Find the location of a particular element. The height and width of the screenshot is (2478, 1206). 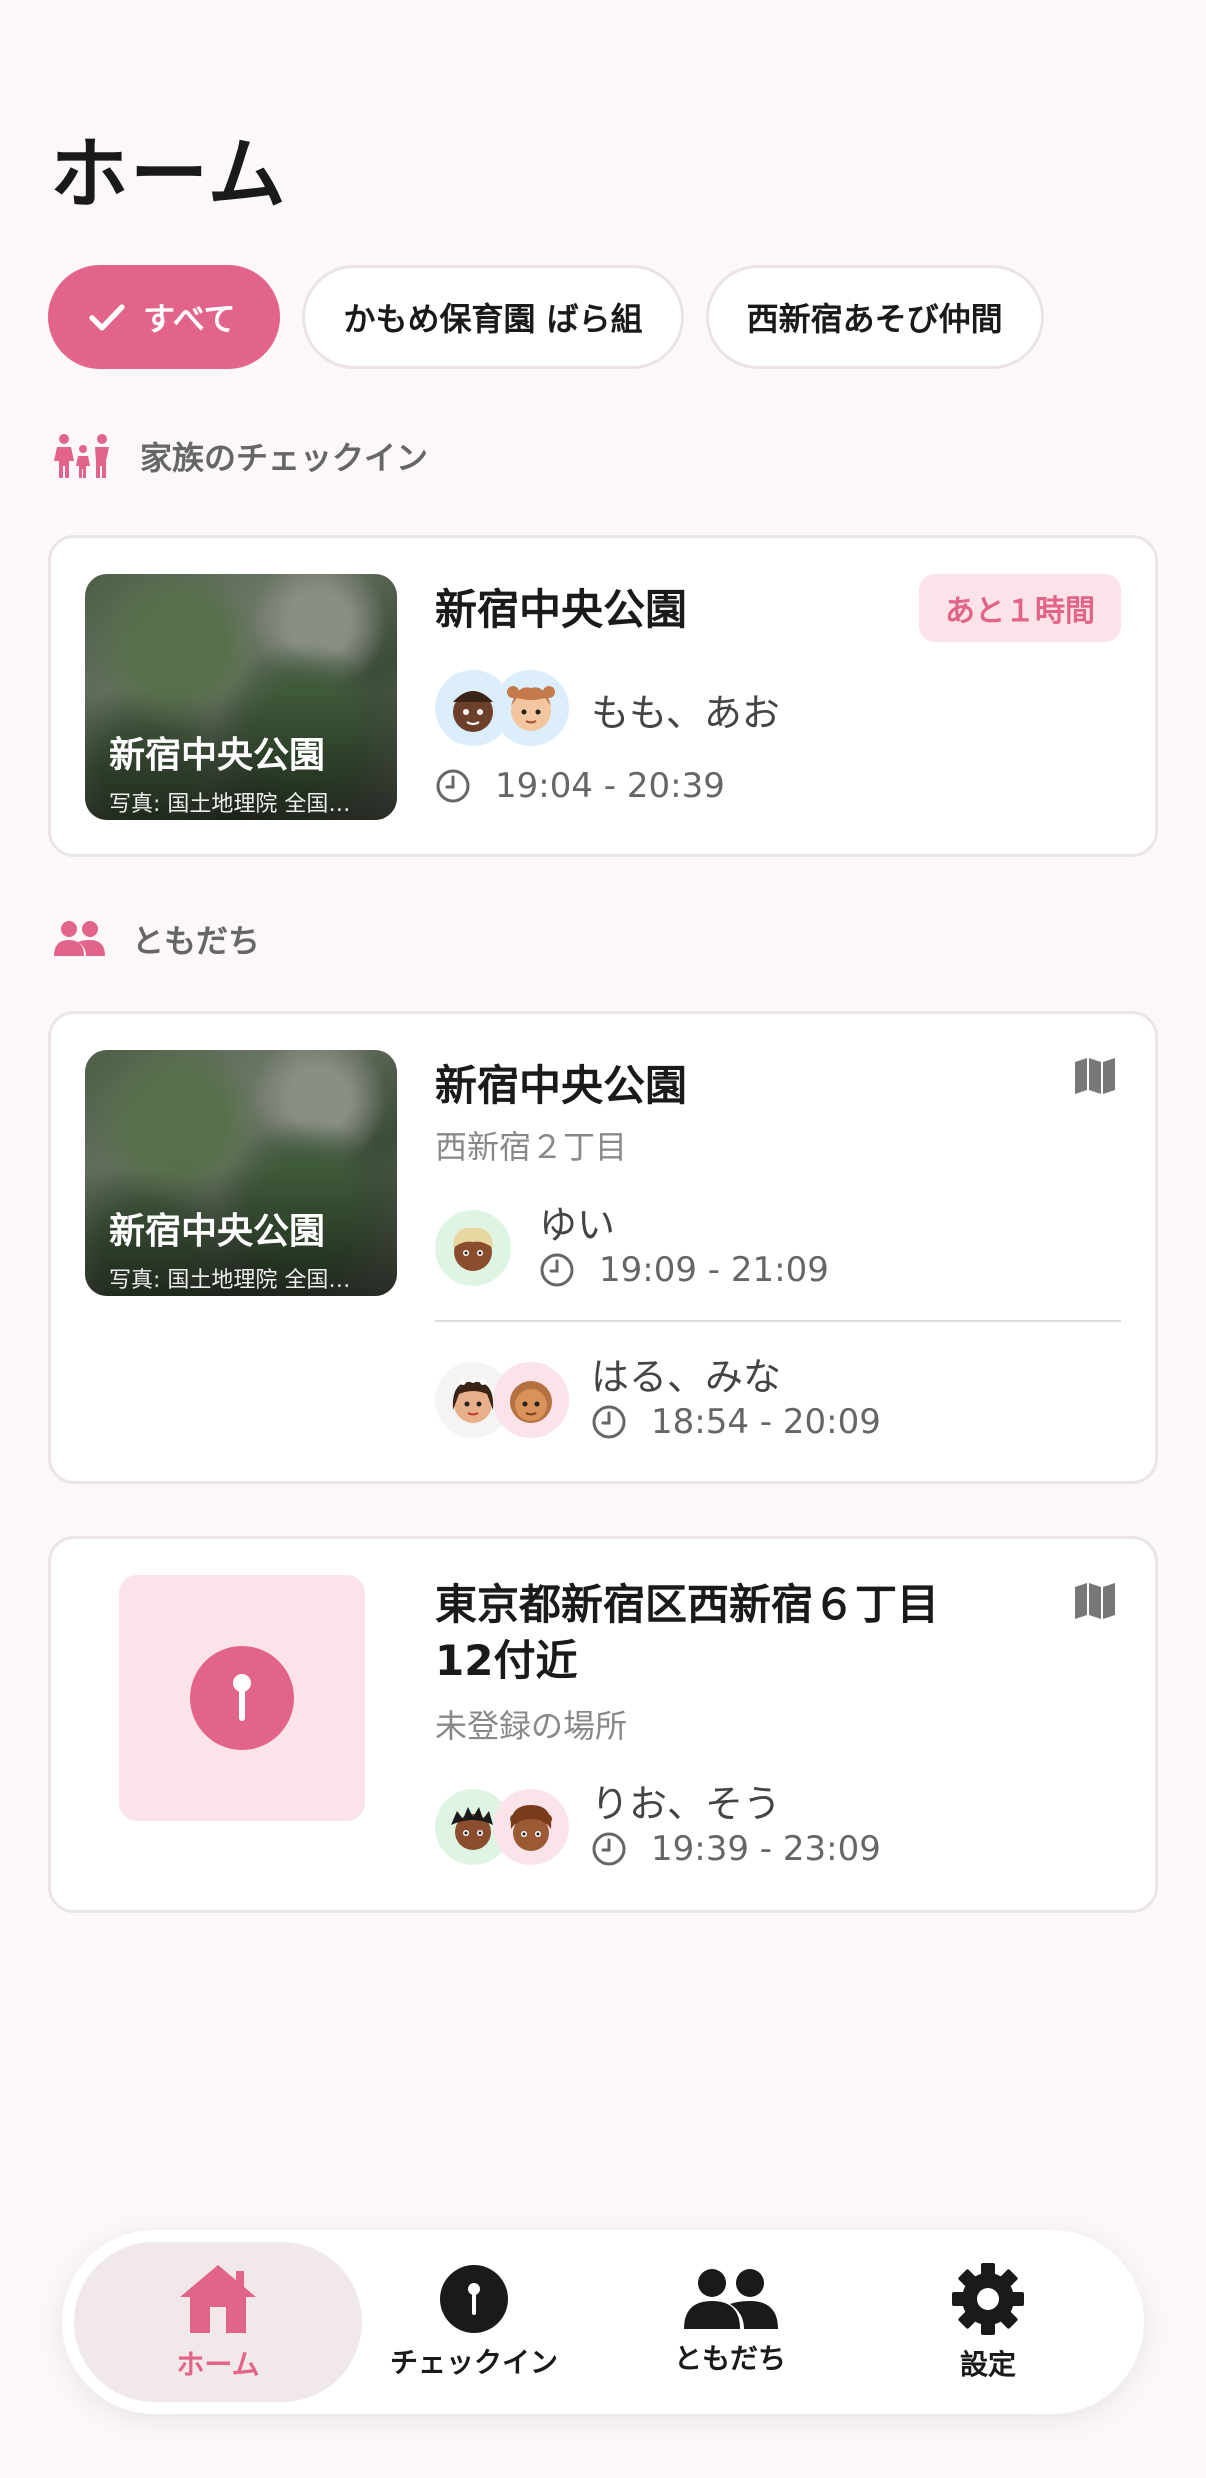

tab-label: チェックイン is located at coordinates (473, 2362).